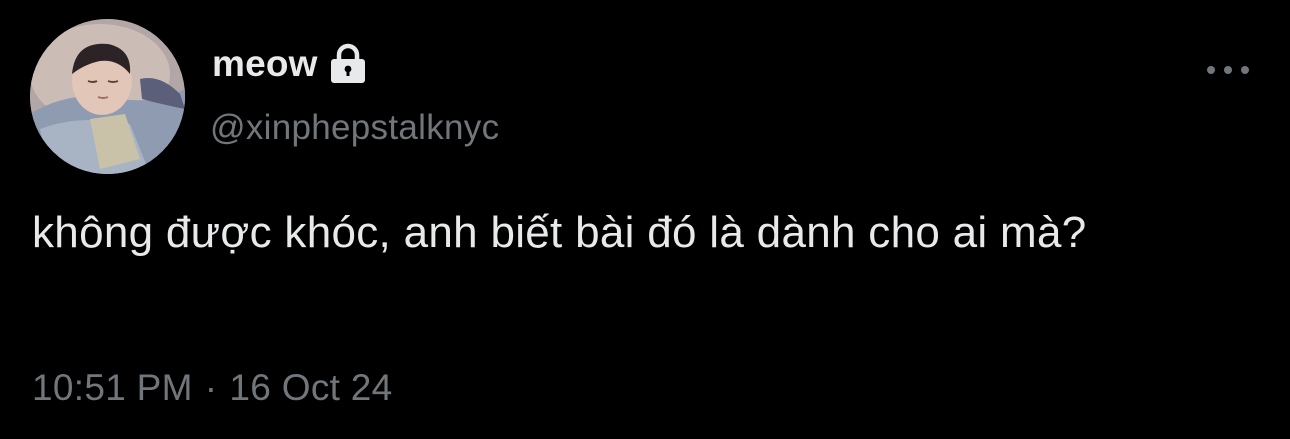 The image size is (1290, 439). I want to click on tweet-time: 10:51 PM, so click(112, 387).